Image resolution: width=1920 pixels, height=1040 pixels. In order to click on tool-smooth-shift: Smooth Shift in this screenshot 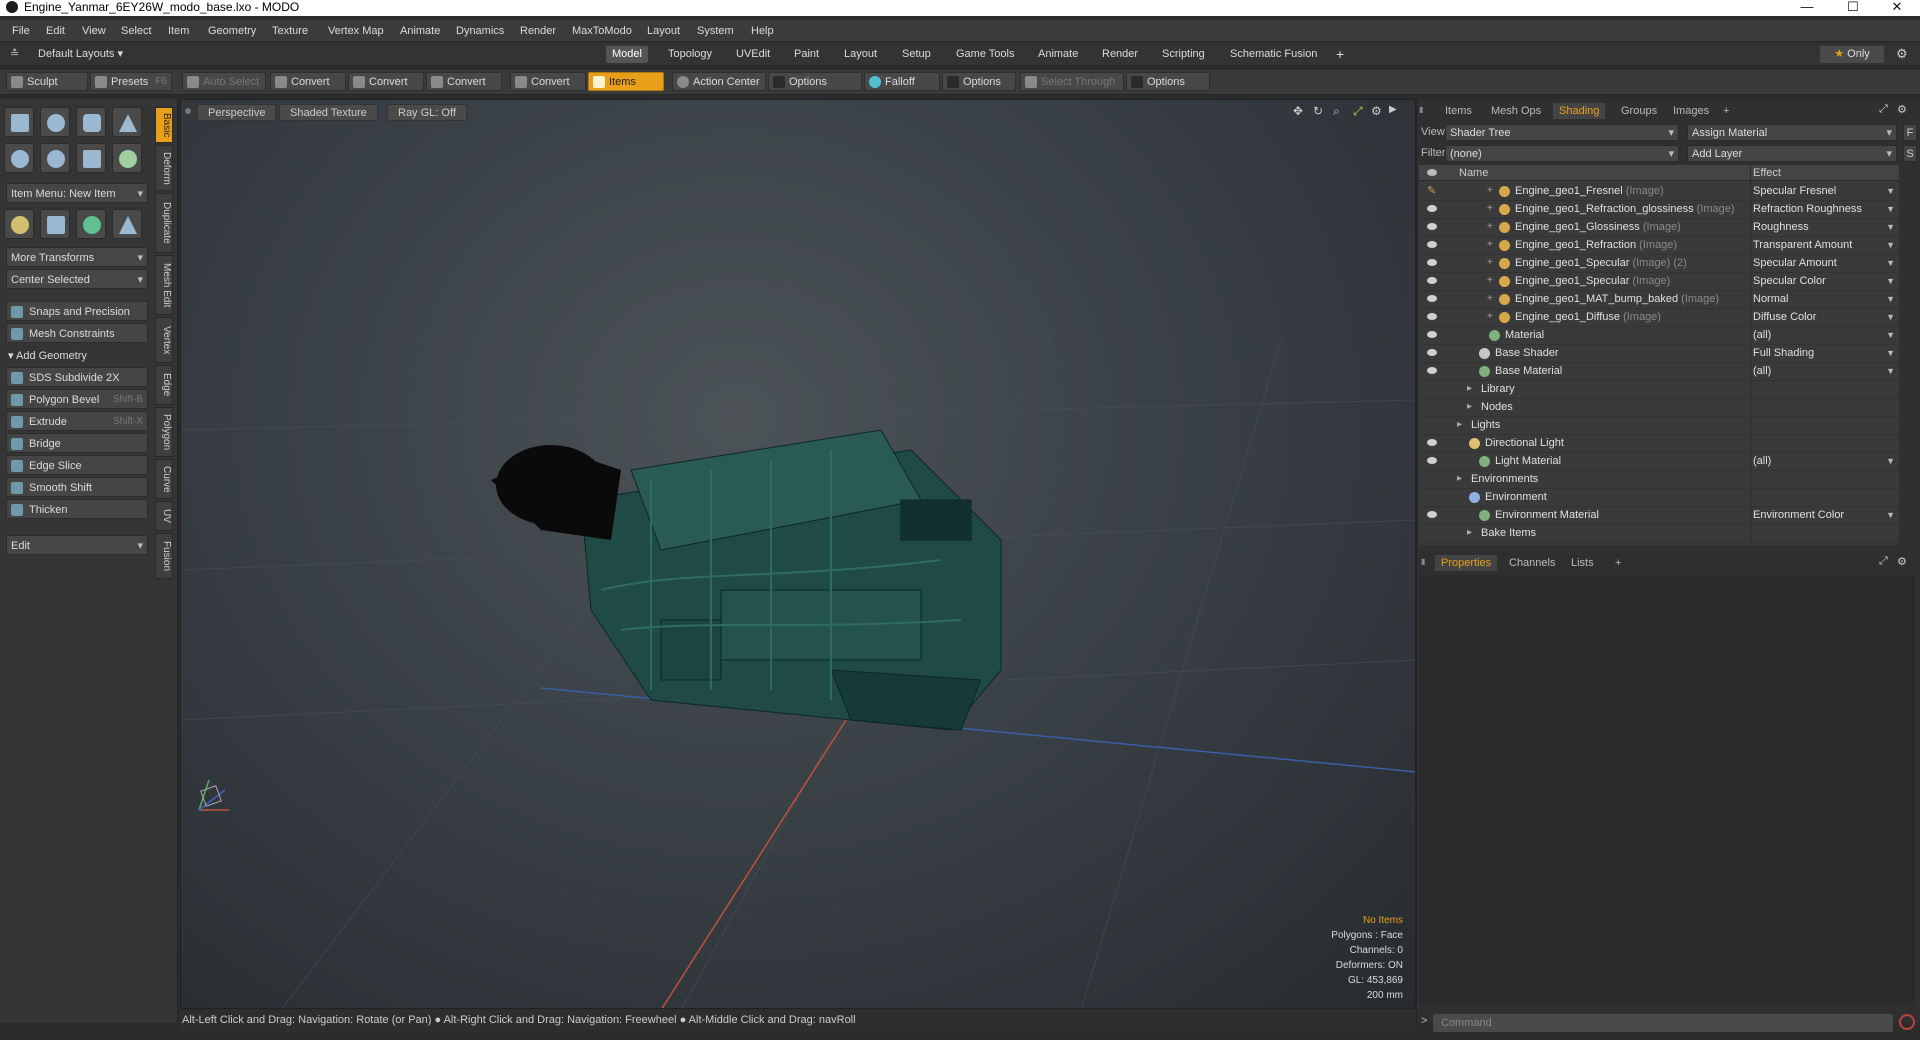, I will do `click(77, 487)`.